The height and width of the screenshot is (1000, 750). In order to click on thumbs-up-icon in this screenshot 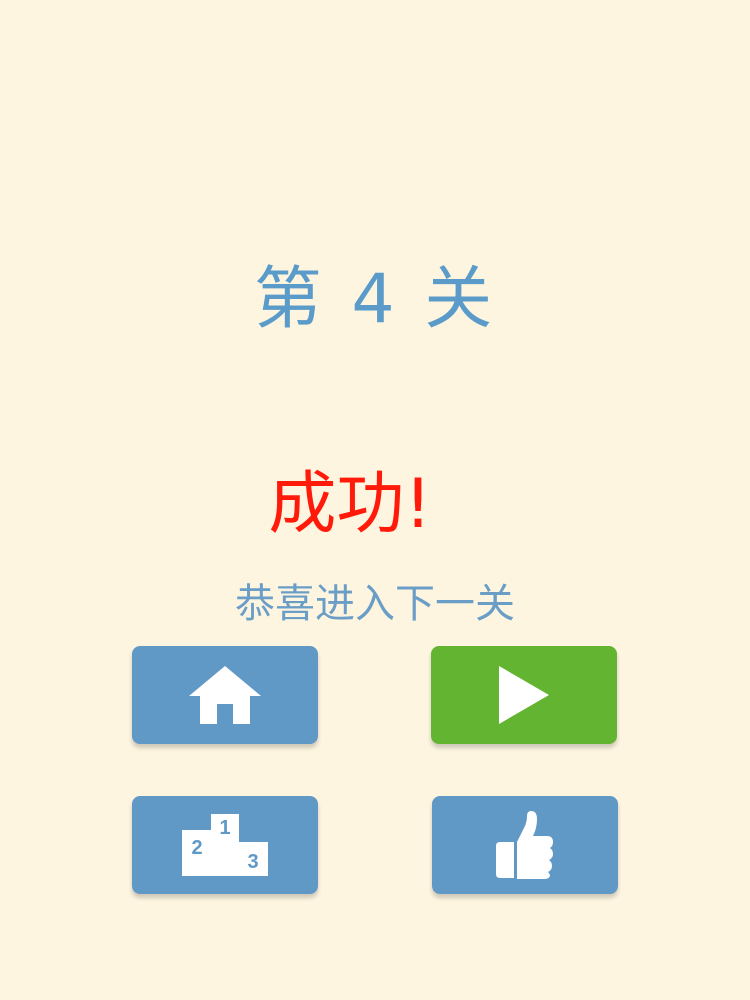, I will do `click(525, 845)`.